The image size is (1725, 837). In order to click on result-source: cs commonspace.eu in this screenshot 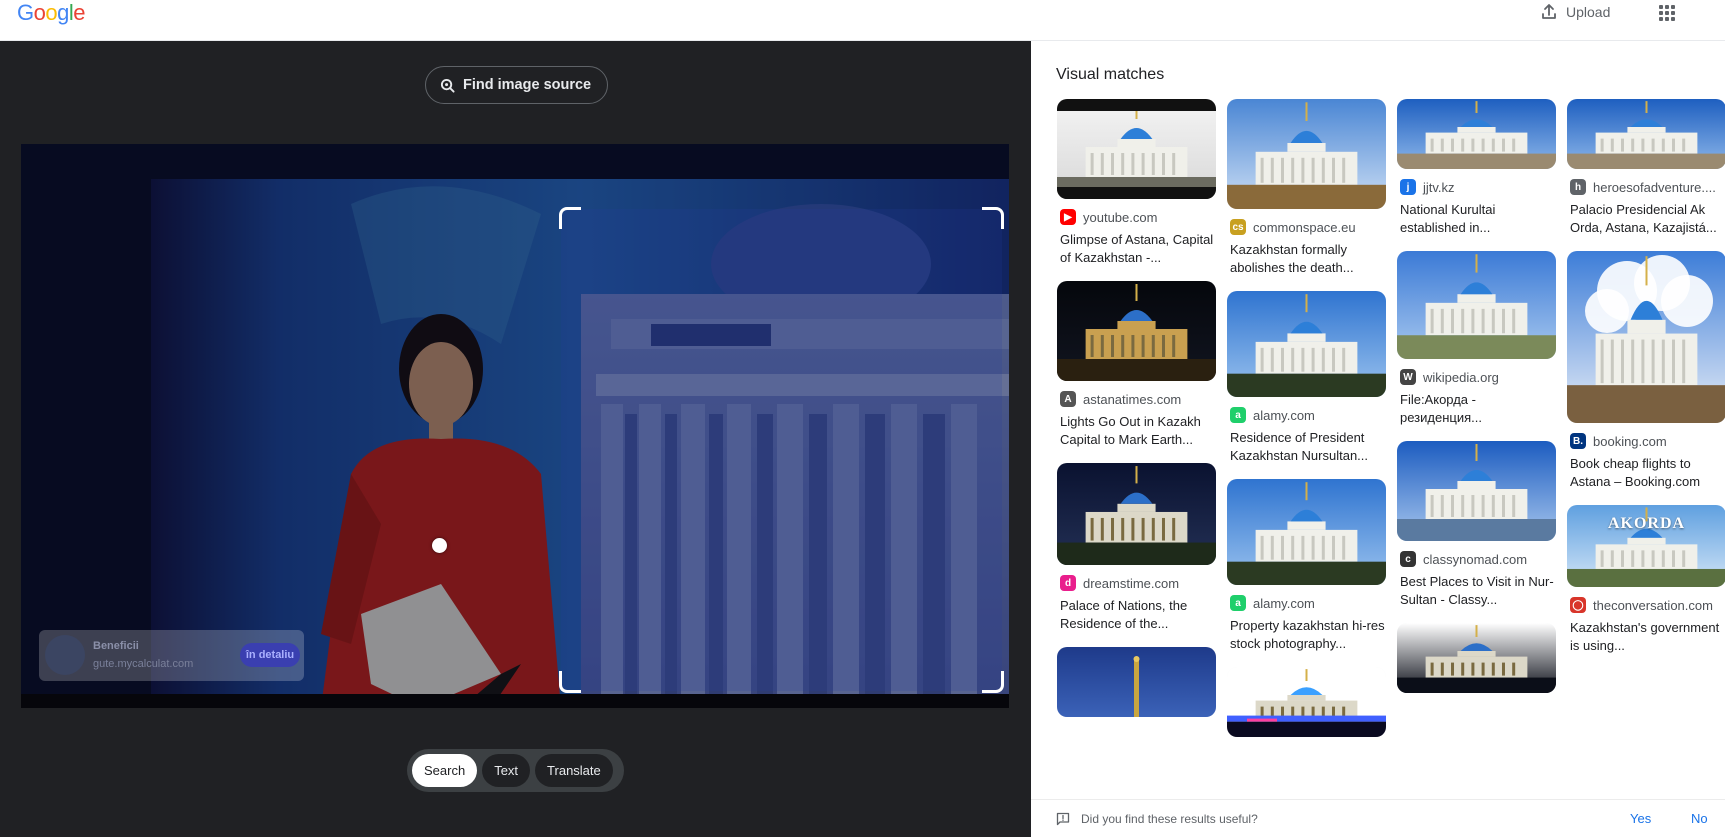, I will do `click(1306, 227)`.